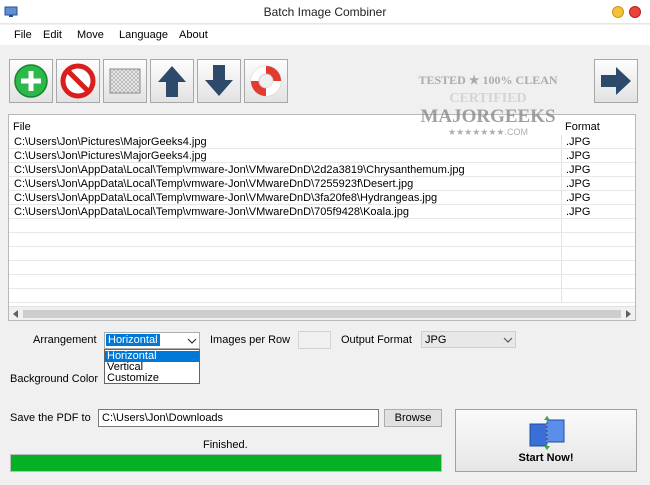 Image resolution: width=650 pixels, height=485 pixels. I want to click on arrangement-select: Horizontal, so click(152, 340).